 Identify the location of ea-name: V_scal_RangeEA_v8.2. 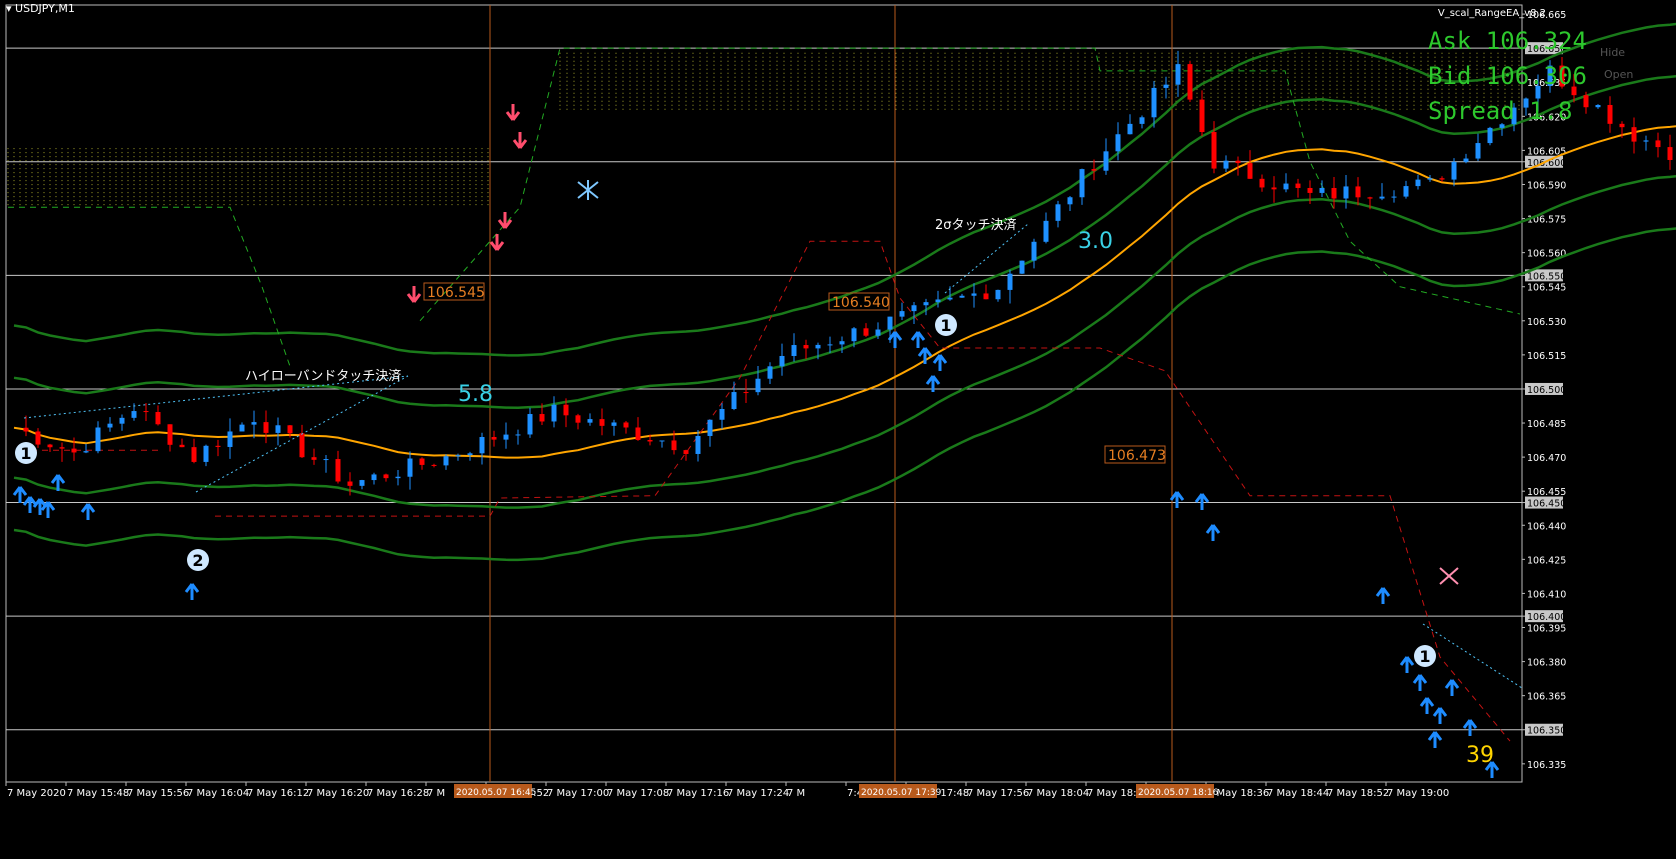
(1491, 13).